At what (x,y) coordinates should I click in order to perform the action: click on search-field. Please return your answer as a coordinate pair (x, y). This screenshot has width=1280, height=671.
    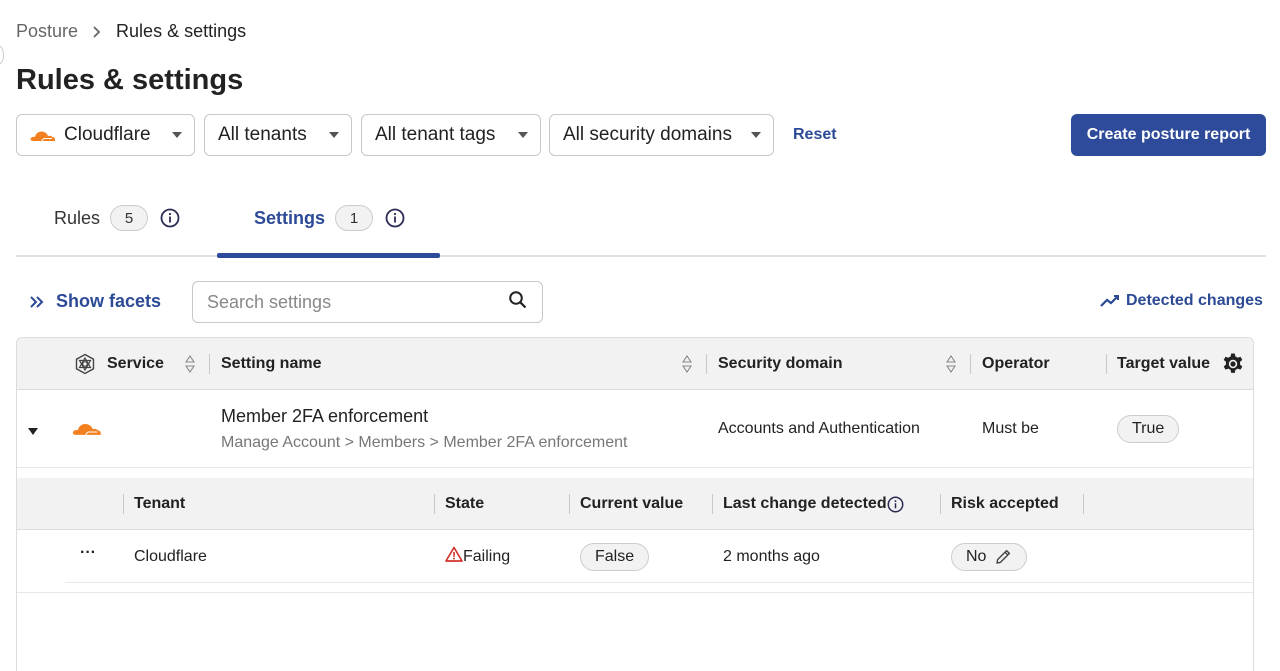
    Looking at the image, I should click on (367, 302).